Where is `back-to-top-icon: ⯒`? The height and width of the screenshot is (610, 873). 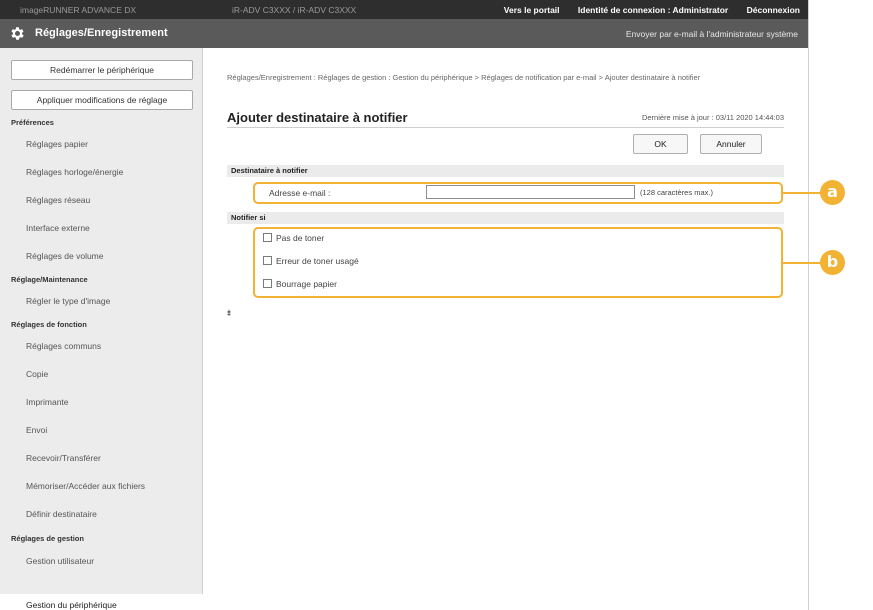
back-to-top-icon: ⯒ is located at coordinates (229, 314).